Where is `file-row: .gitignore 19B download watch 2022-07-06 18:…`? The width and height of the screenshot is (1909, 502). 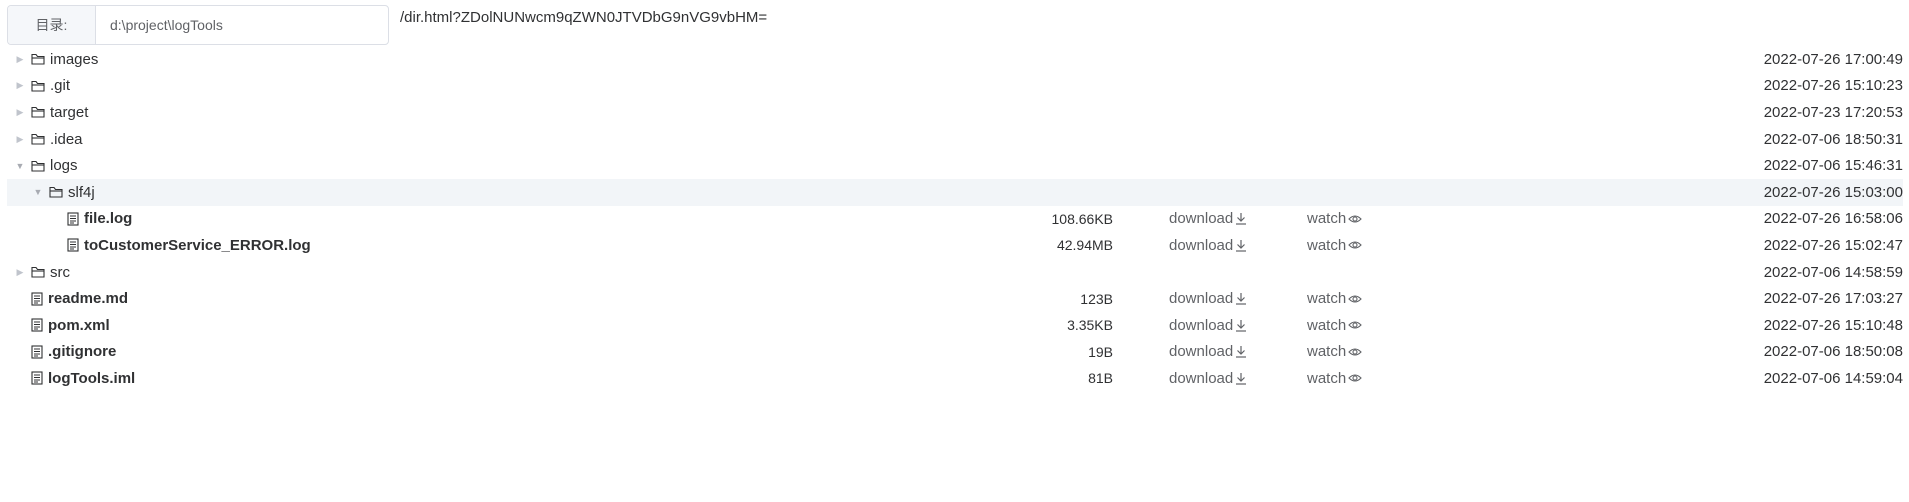
file-row: .gitignore 19B download watch 2022-07-06 18:… is located at coordinates (955, 352).